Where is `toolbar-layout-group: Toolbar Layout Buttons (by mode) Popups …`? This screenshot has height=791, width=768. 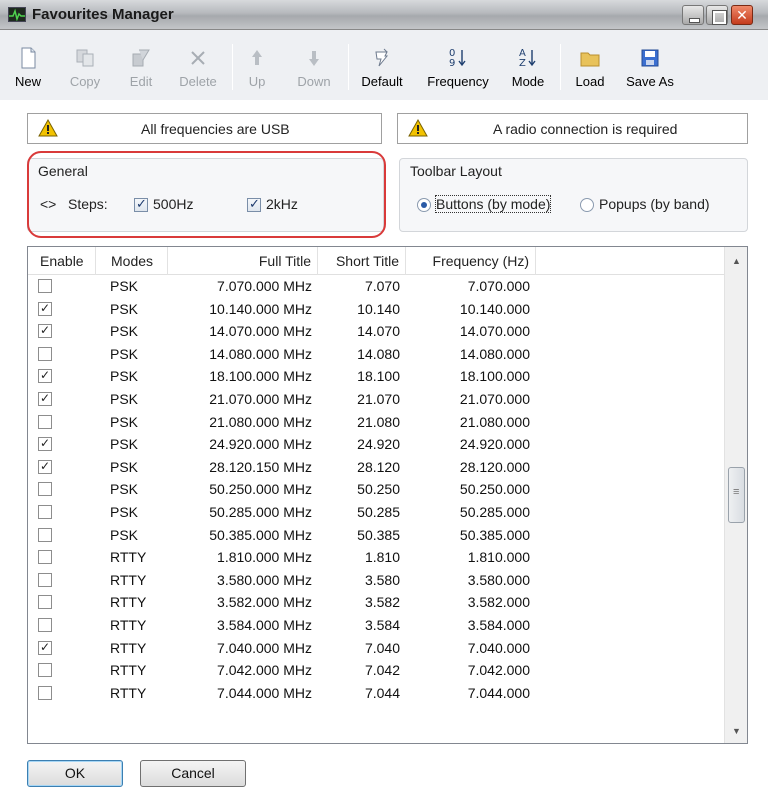
toolbar-layout-group: Toolbar Layout Buttons (by mode) Popups … is located at coordinates (573, 195).